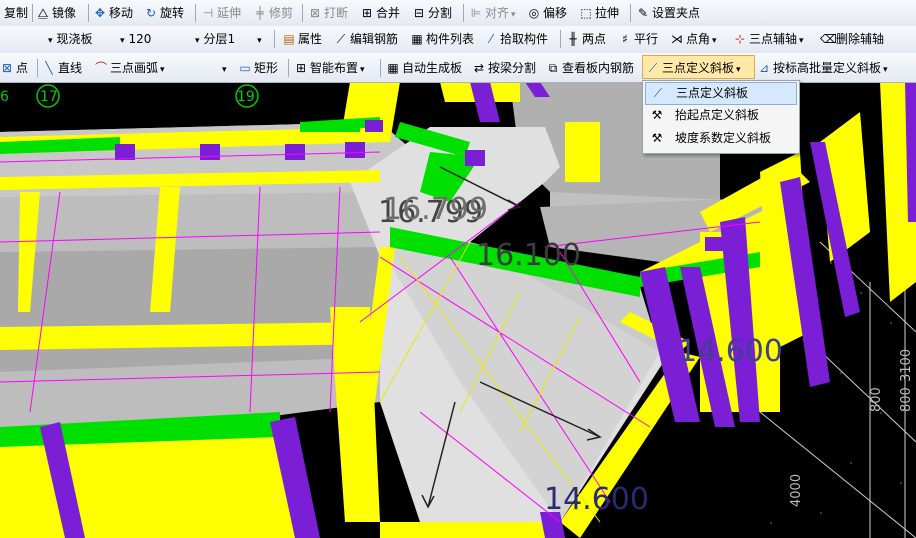 This screenshot has width=916, height=538. I want to click on break-icon: ⊠, so click(315, 13).